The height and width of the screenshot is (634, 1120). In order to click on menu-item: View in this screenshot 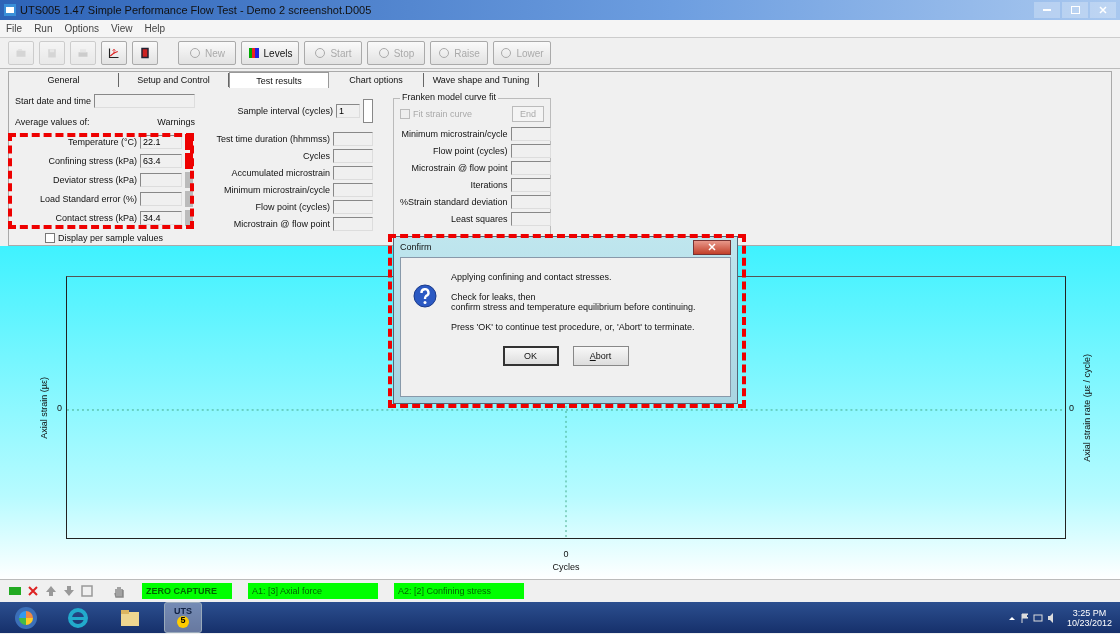, I will do `click(121, 28)`.